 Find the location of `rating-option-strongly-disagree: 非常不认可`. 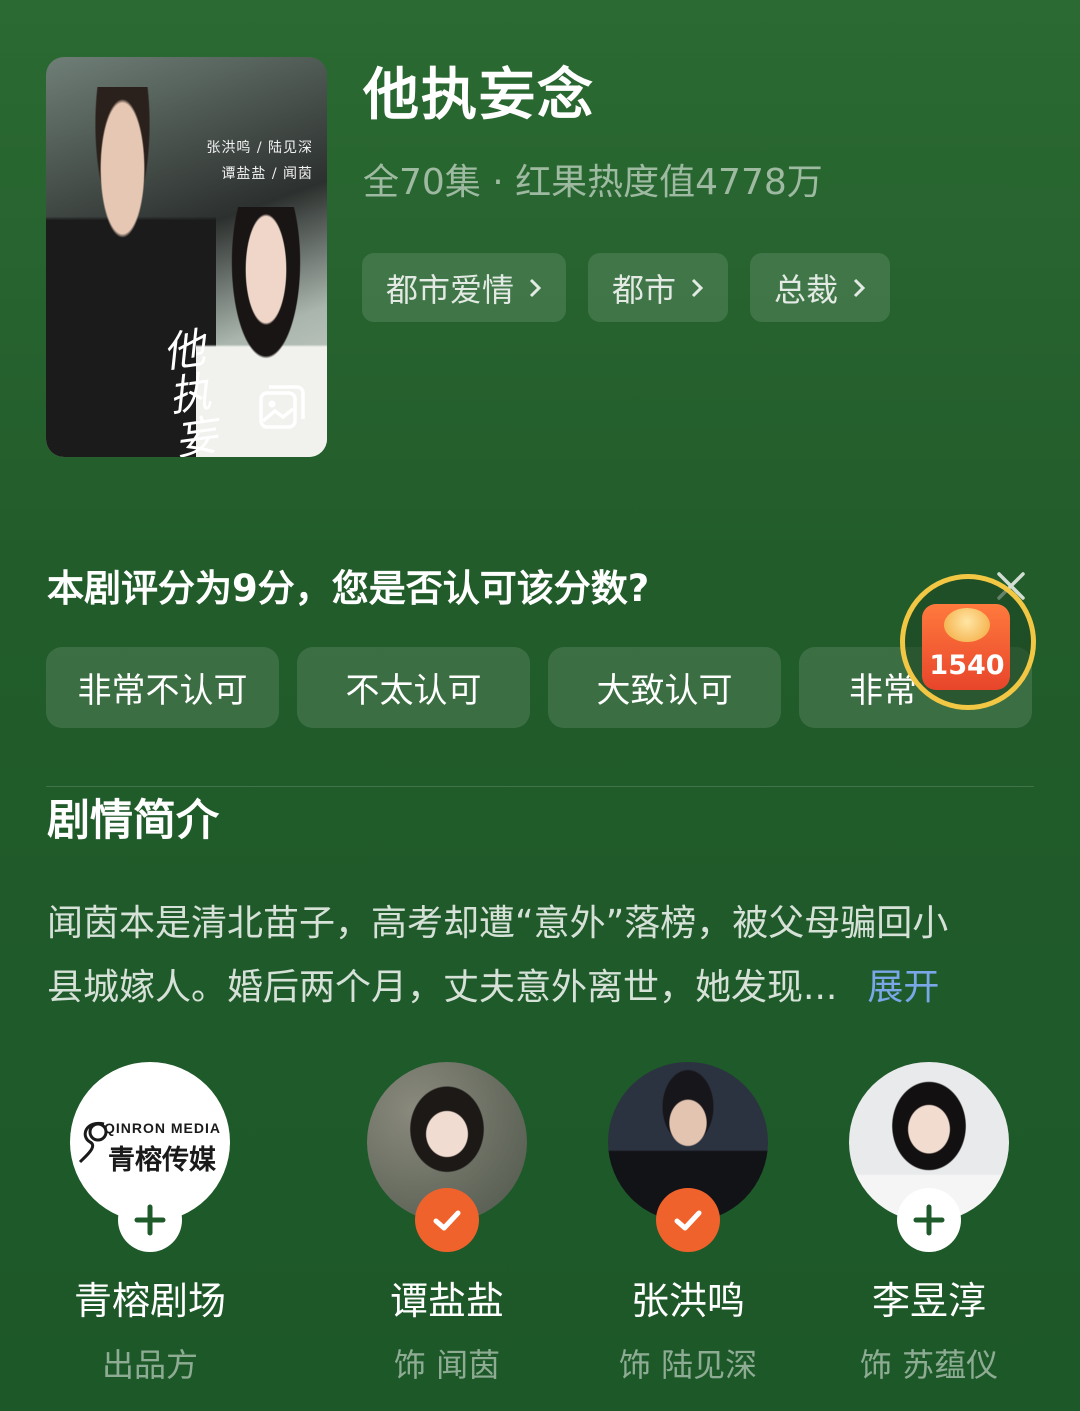

rating-option-strongly-disagree: 非常不认可 is located at coordinates (162, 687).